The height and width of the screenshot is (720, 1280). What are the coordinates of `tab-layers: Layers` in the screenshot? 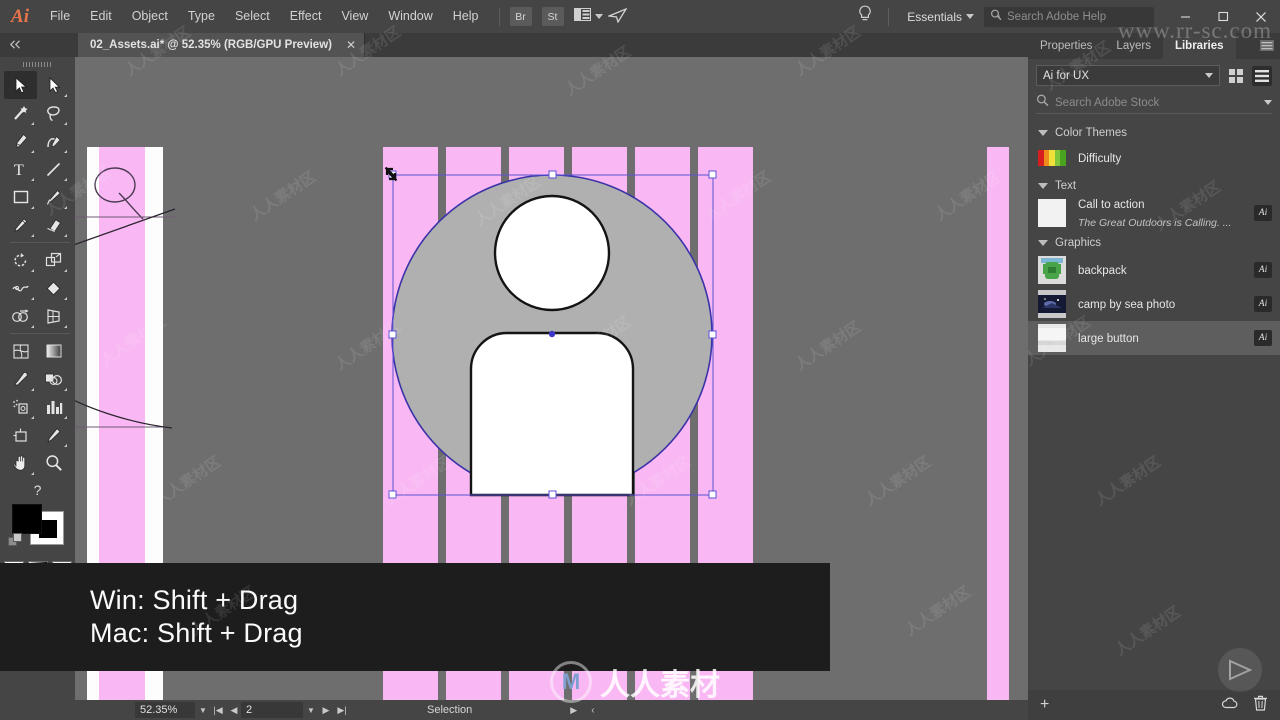 It's located at (1133, 46).